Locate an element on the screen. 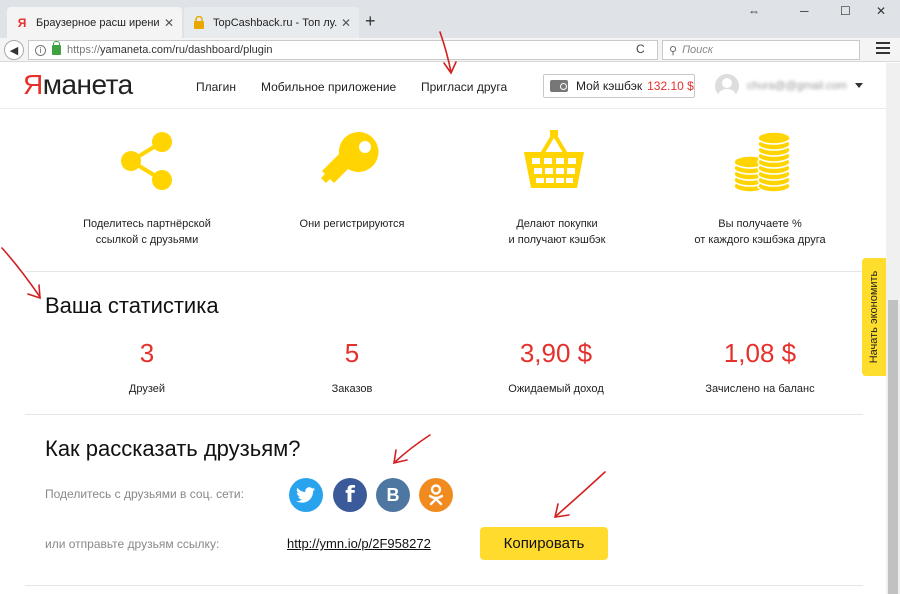  odnoklassniki-share-button is located at coordinates (436, 495).